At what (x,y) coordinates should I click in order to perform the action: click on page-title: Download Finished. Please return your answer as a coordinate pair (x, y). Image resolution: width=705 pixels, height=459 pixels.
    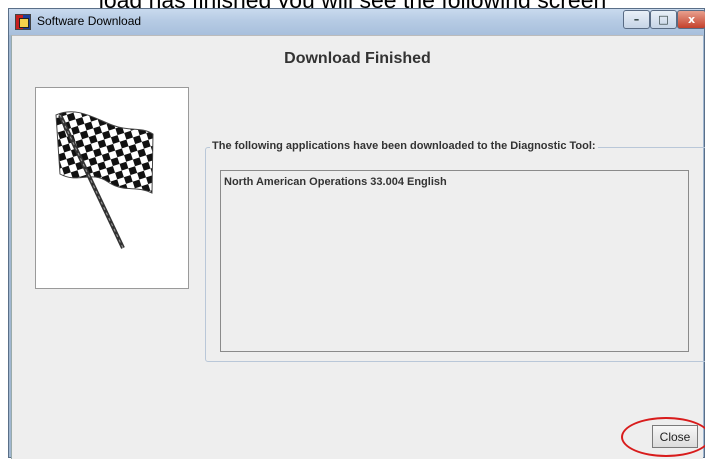
    Looking at the image, I should click on (357, 58).